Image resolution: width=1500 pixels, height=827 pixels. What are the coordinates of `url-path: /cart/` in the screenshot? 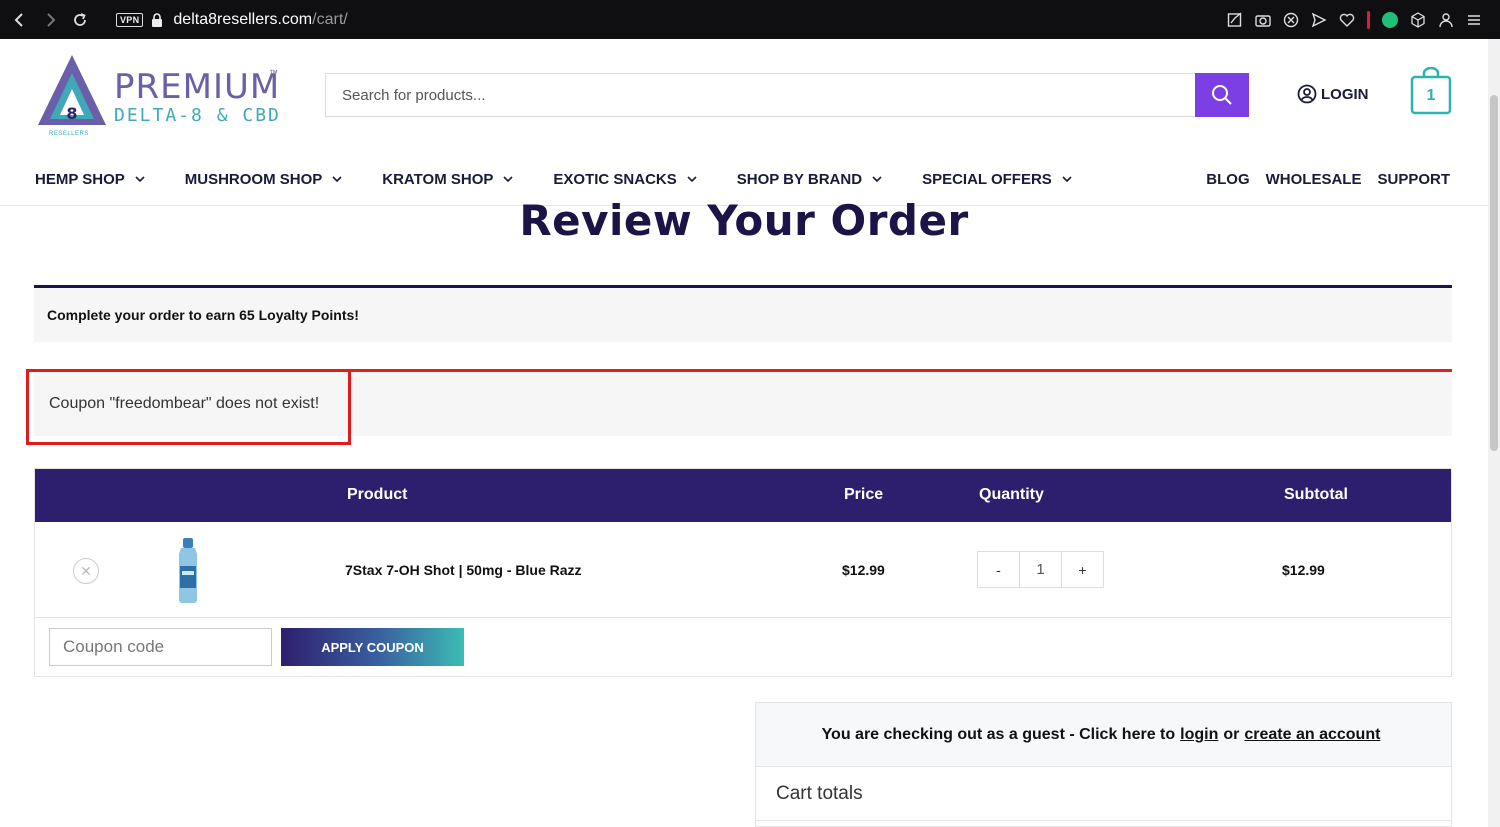 It's located at (330, 19).